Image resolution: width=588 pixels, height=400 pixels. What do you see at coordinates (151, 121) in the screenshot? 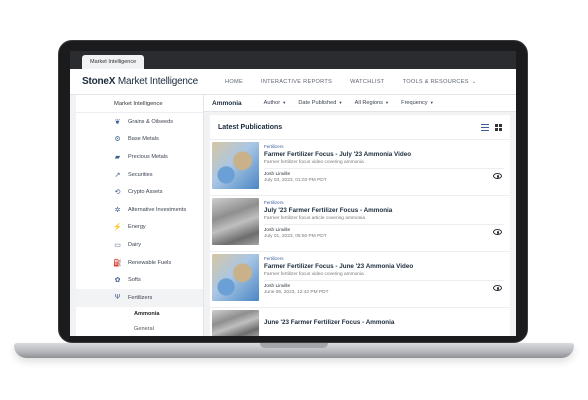
I see `sidebar-item-label: Grains & Oilseeds` at bounding box center [151, 121].